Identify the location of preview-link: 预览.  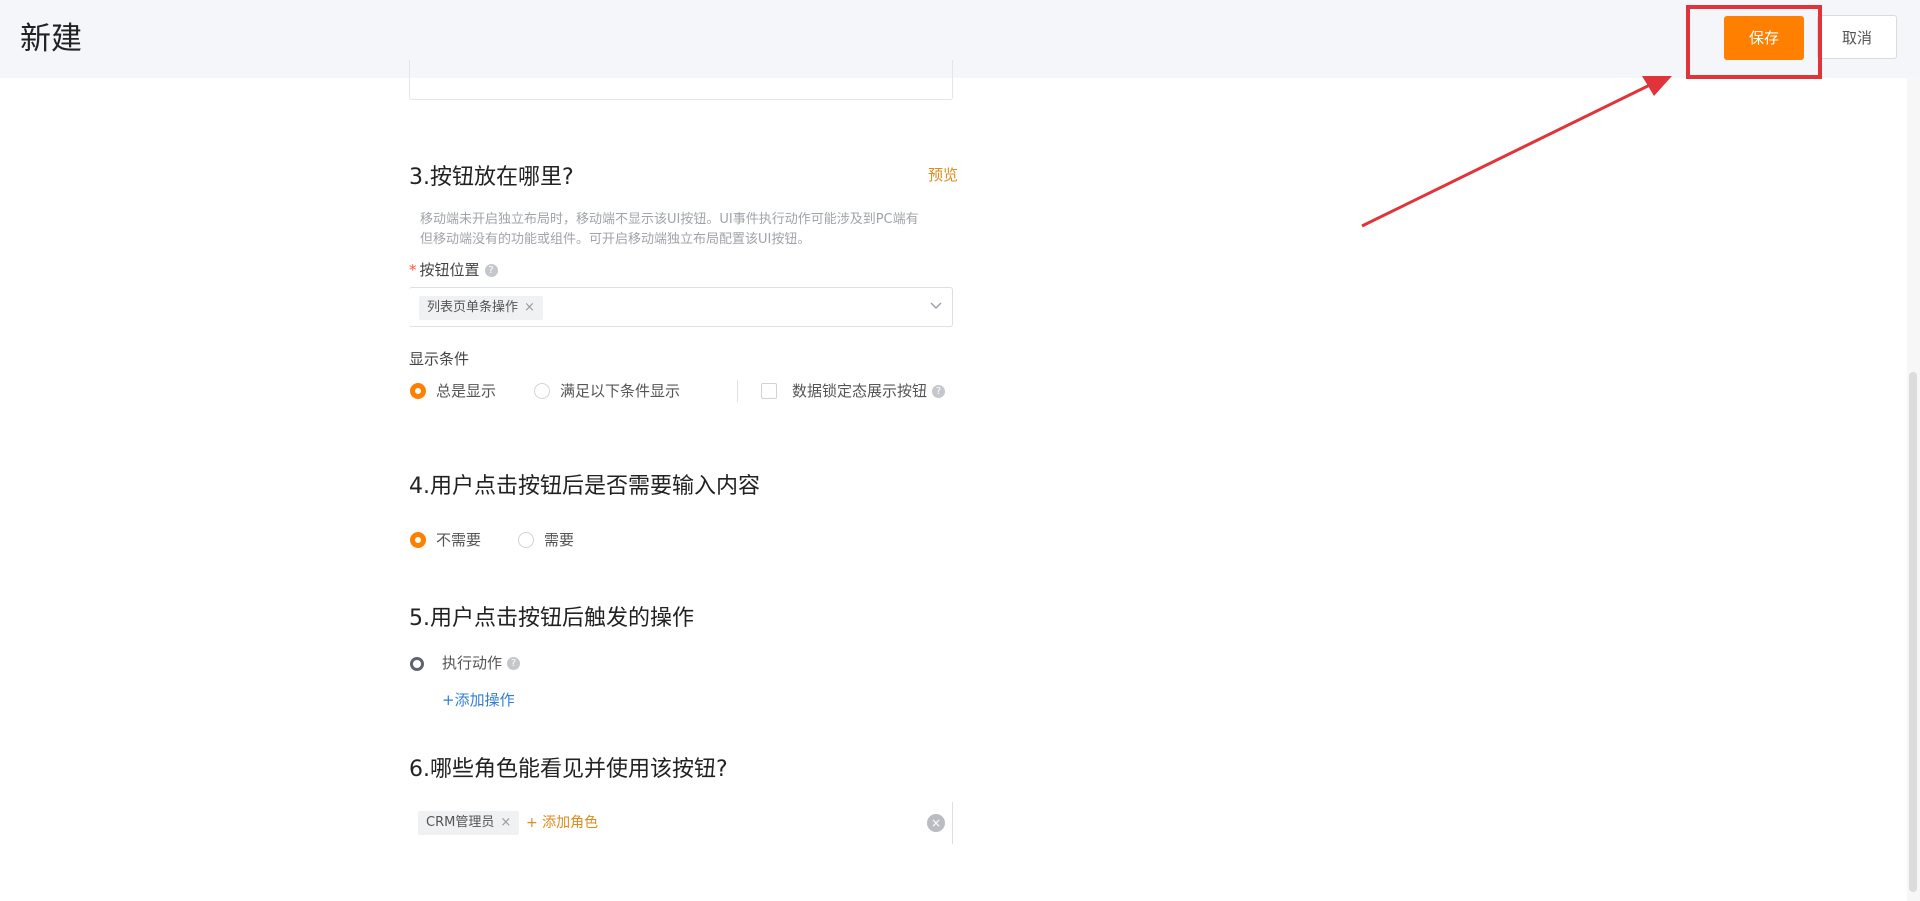
(943, 175).